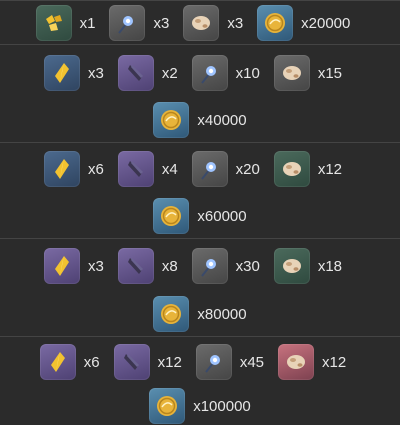 The width and height of the screenshot is (400, 425). I want to click on tier-5-coin-row: x100000, so click(200, 406).